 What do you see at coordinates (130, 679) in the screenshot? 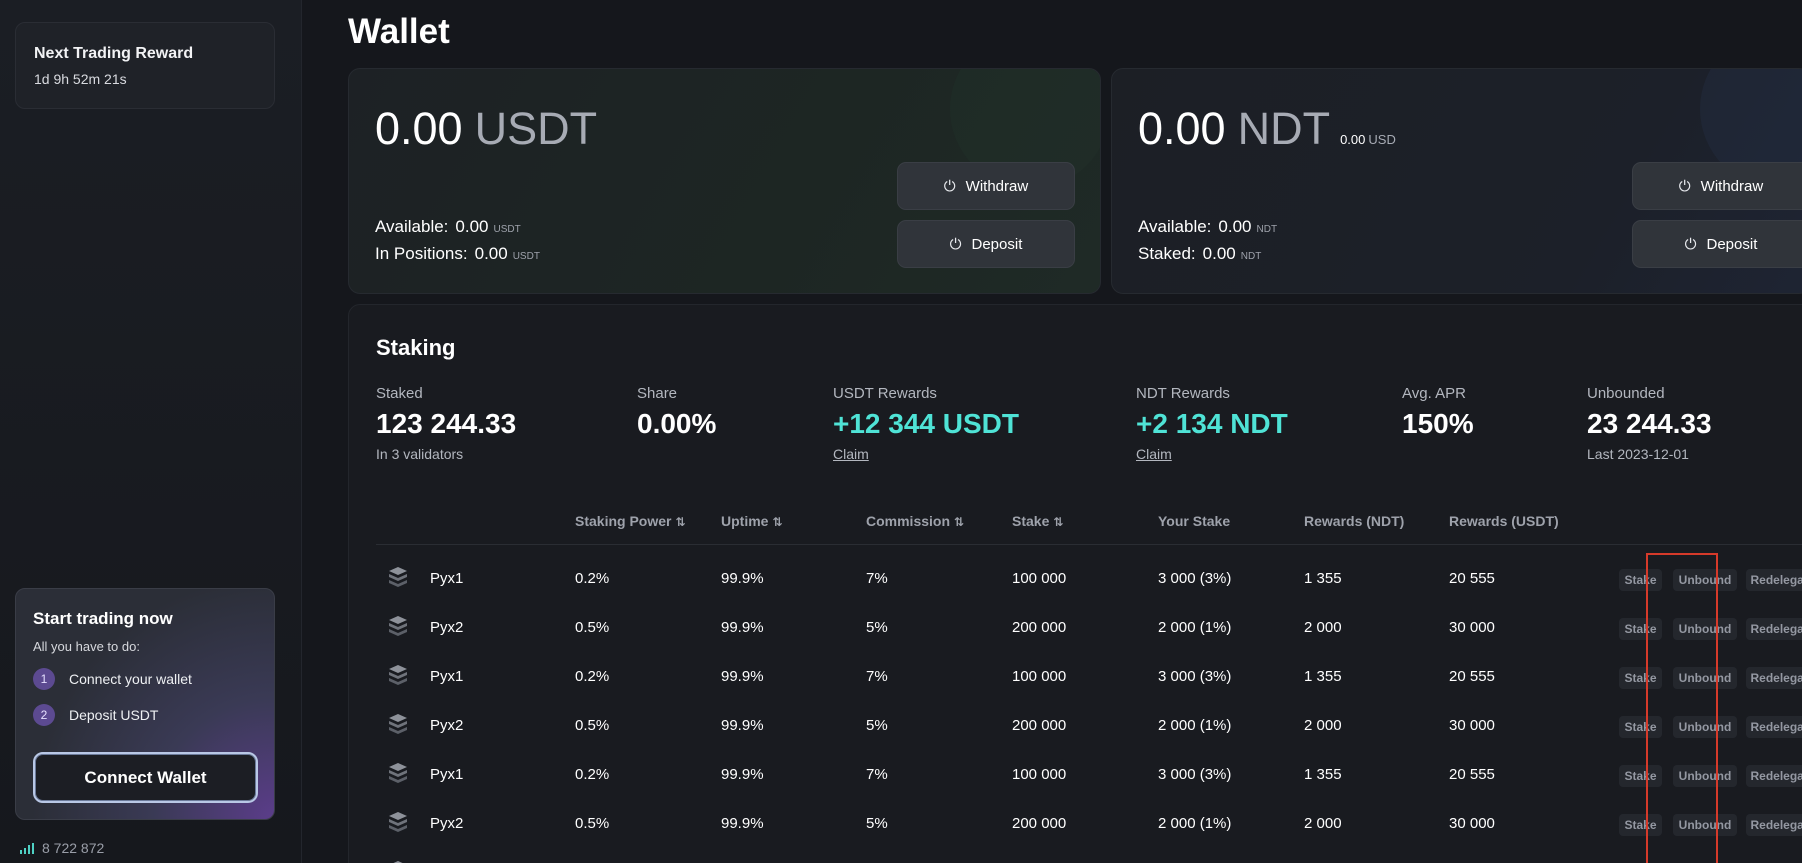
I see `step-label: Connect your wallet` at bounding box center [130, 679].